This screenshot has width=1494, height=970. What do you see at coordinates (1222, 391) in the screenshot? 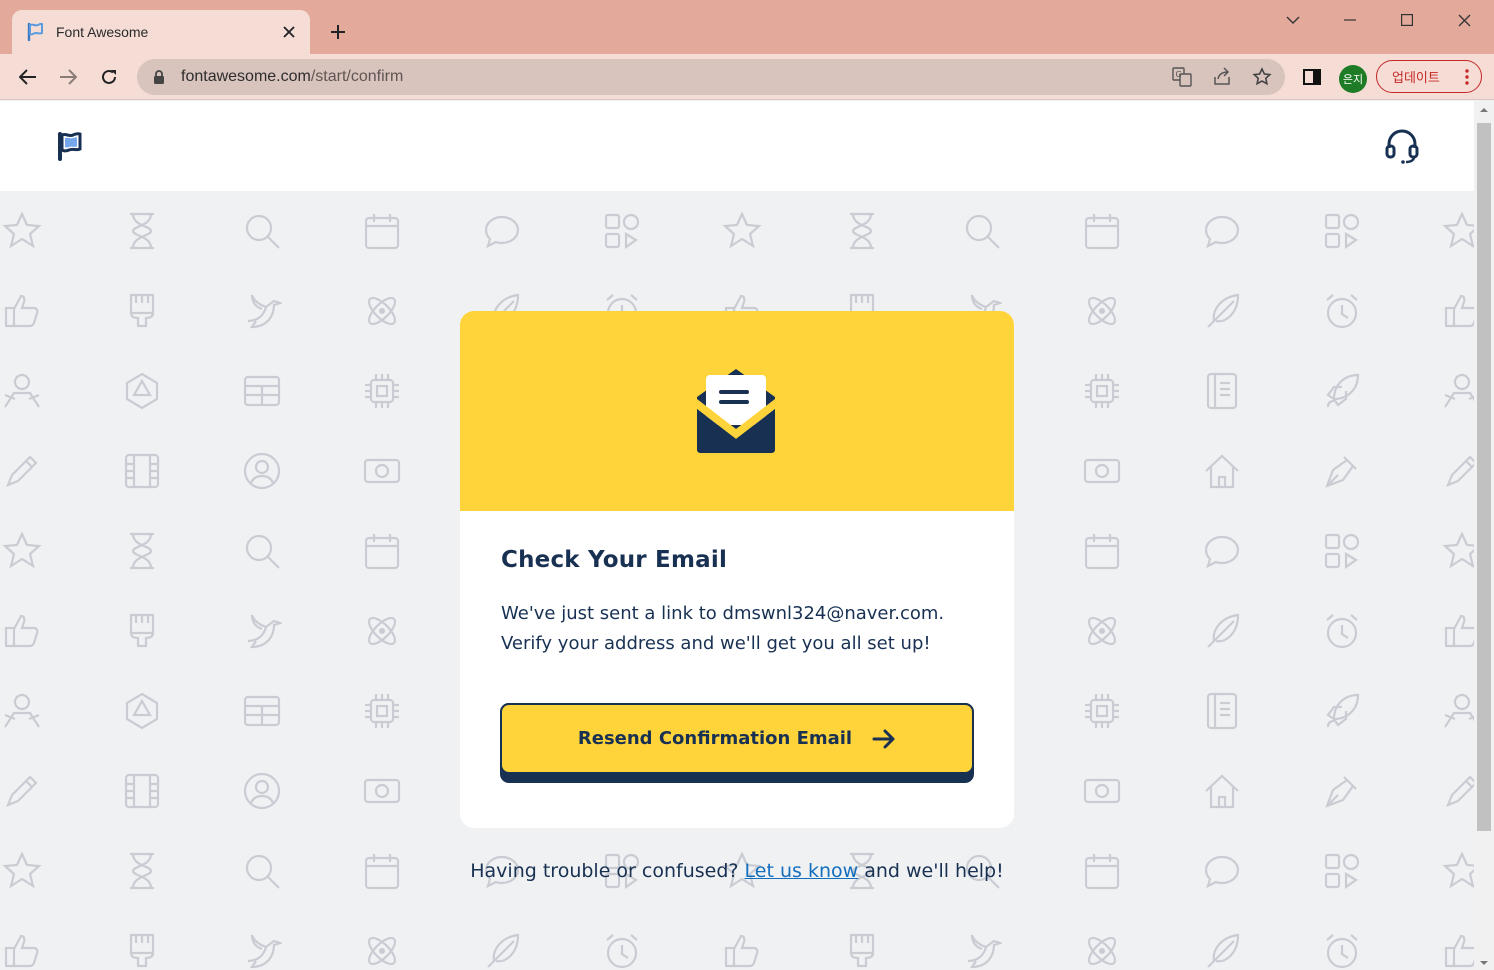
I see `bg-book-icon` at bounding box center [1222, 391].